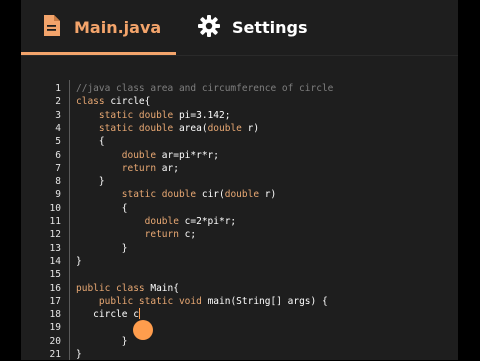  Describe the element at coordinates (270, 195) in the screenshot. I see `code-token: r)` at that location.